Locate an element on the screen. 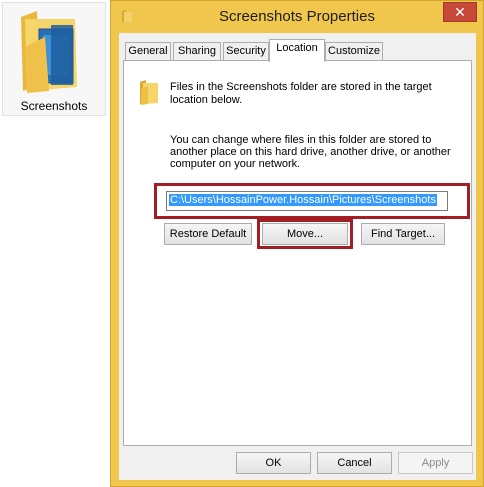 The width and height of the screenshot is (484, 487). tab-security: Security is located at coordinates (246, 51).